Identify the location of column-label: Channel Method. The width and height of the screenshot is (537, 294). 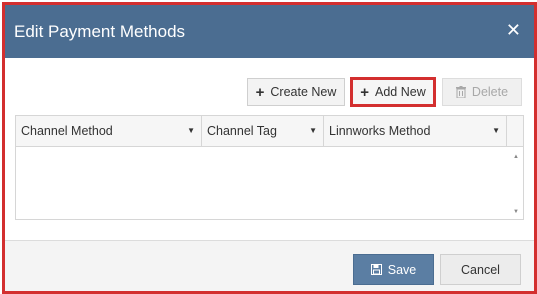
(67, 131).